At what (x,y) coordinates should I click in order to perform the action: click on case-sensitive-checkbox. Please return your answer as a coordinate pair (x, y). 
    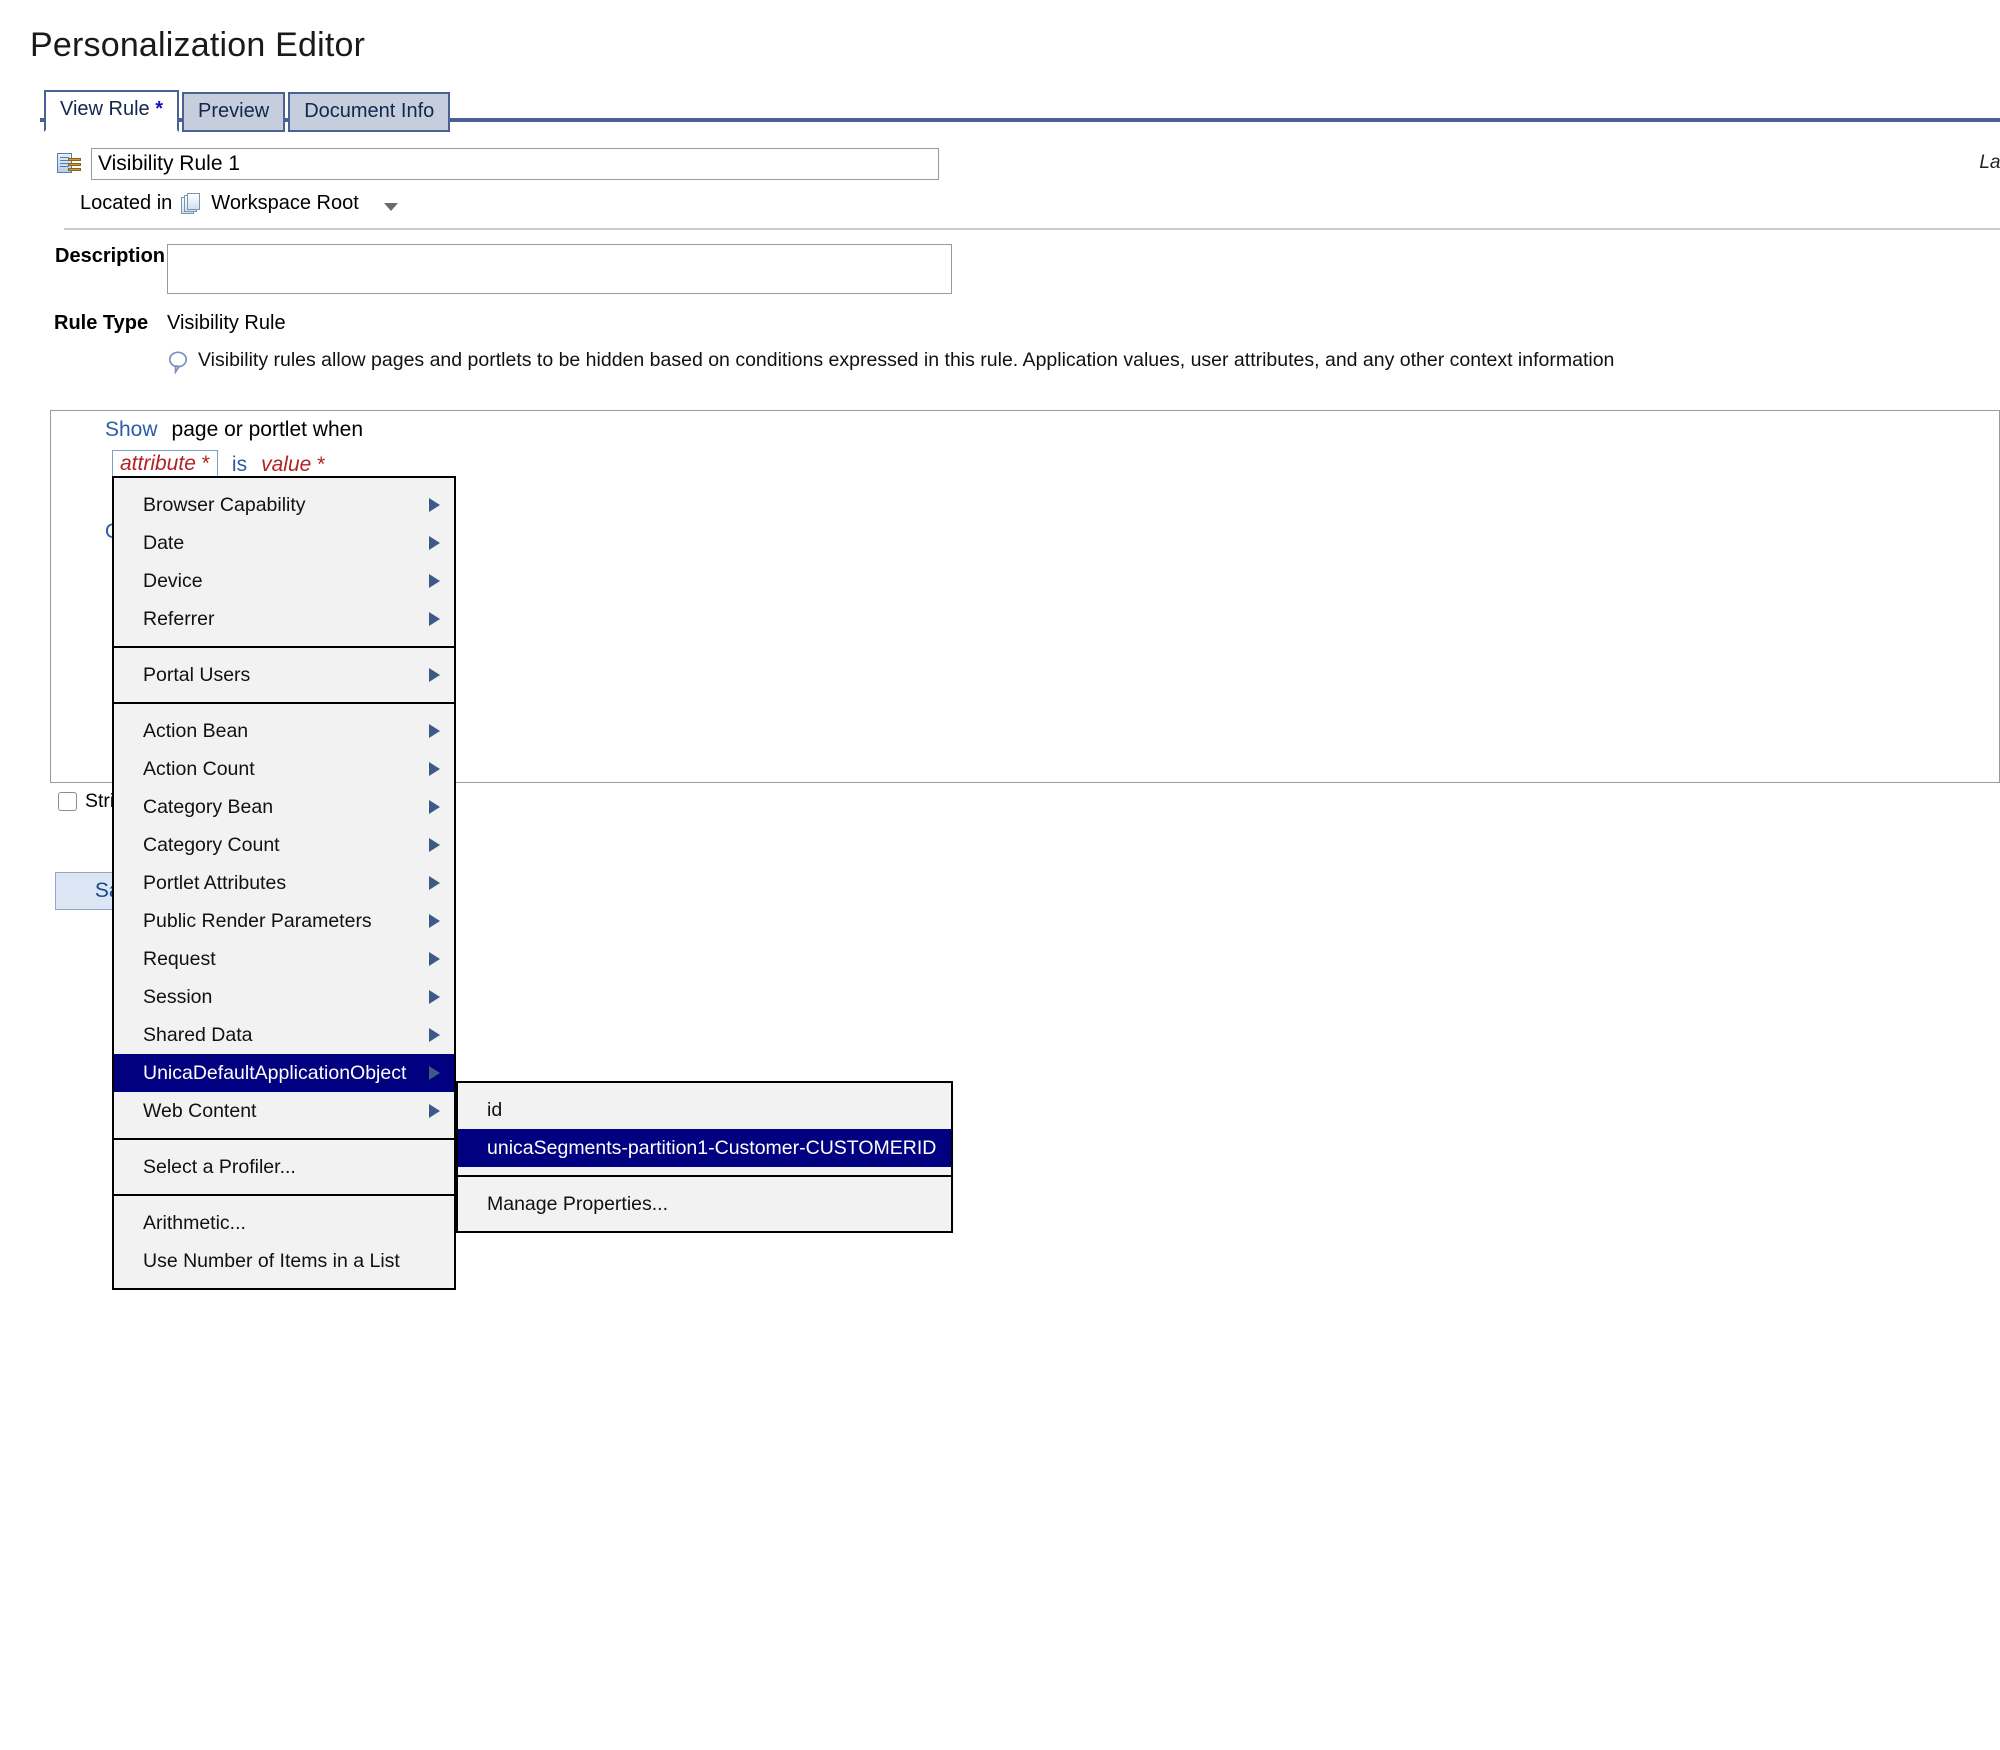
    Looking at the image, I should click on (67, 801).